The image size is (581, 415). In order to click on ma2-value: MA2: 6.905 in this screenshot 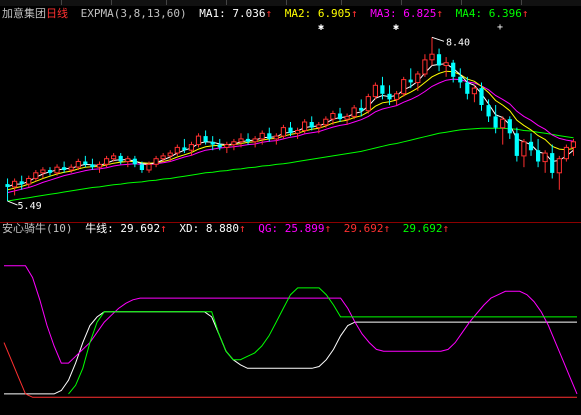, I will do `click(317, 13)`.